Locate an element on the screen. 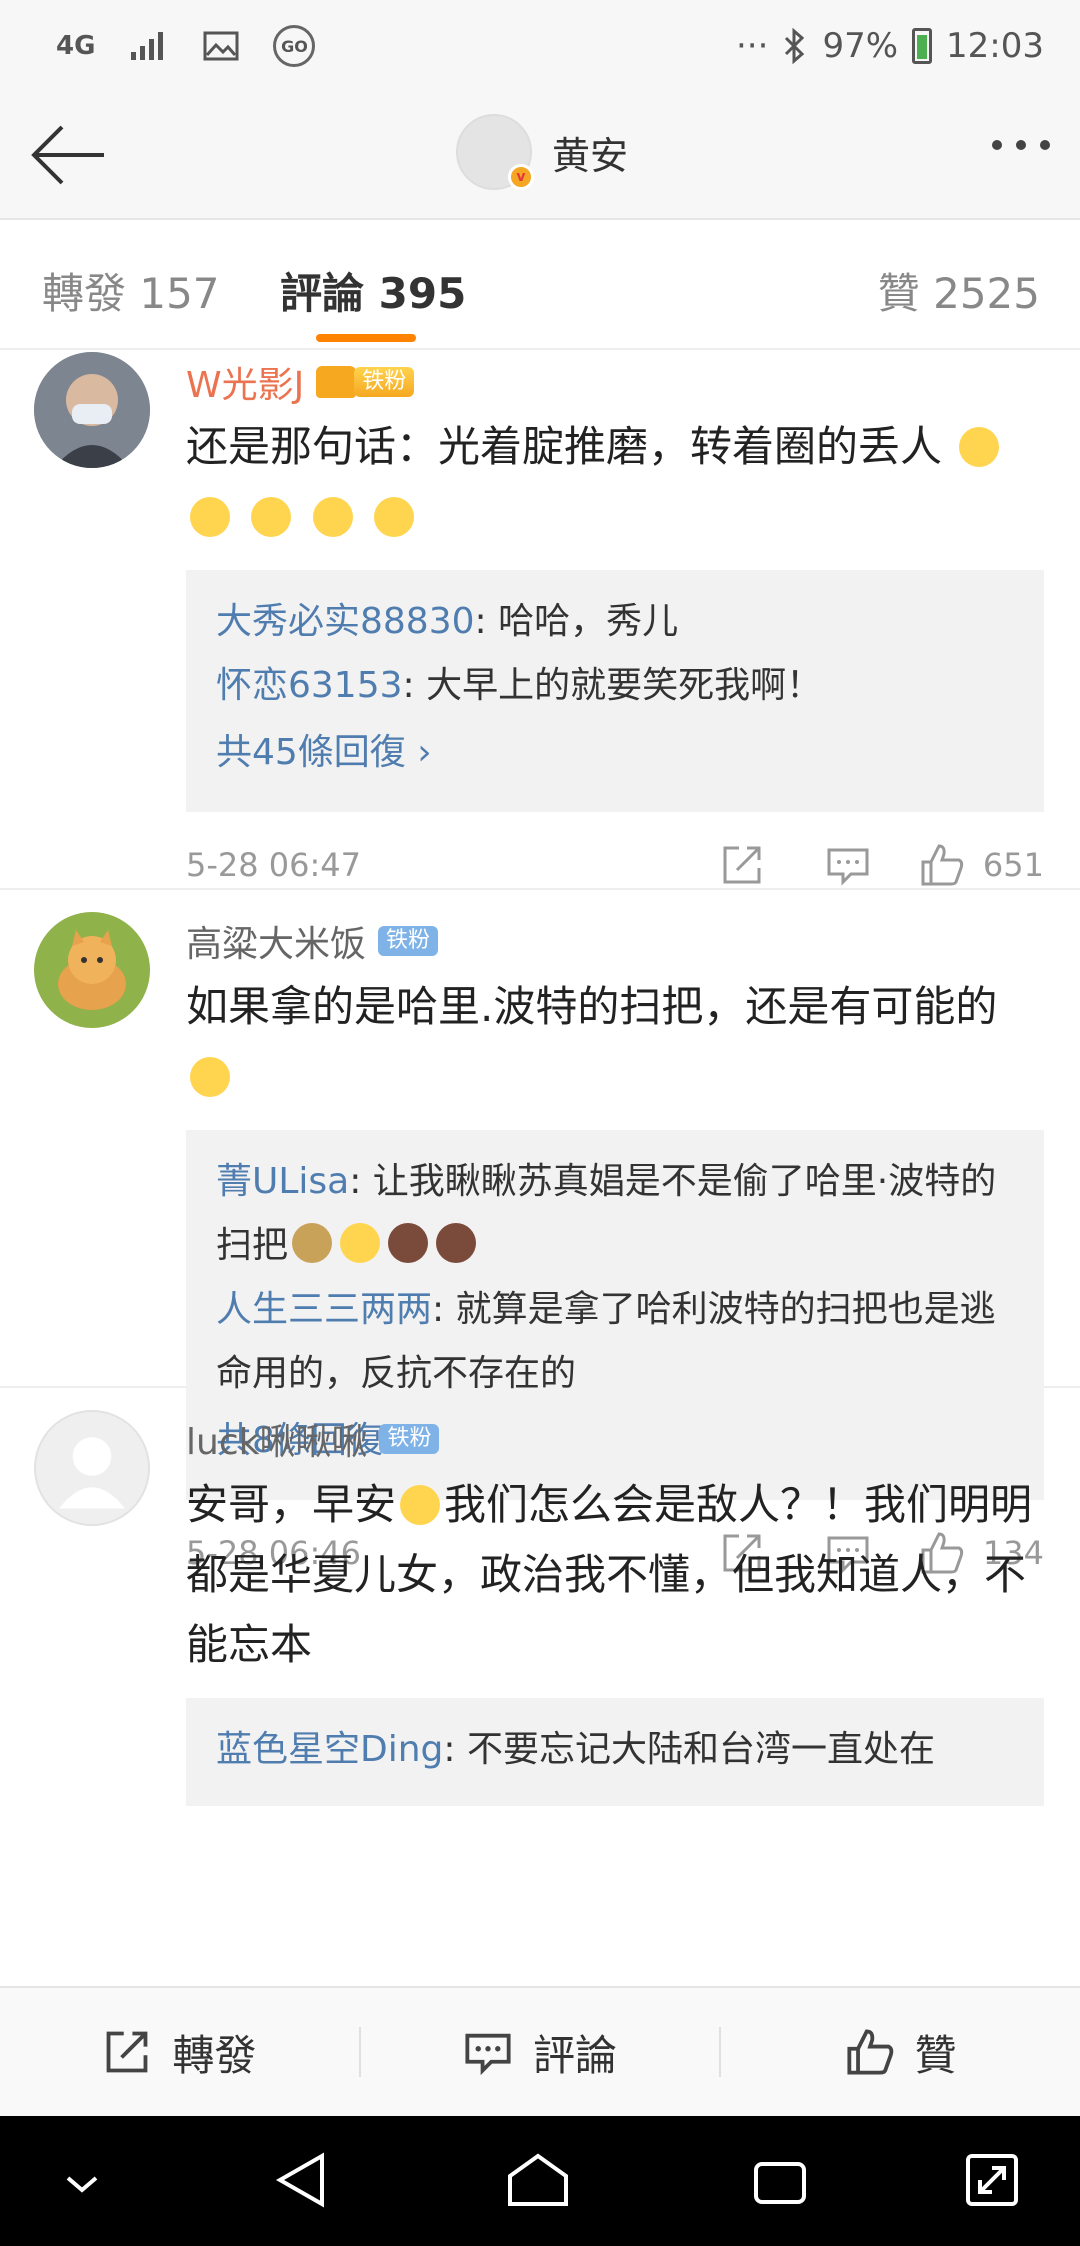 This screenshot has width=1080, height=2246. crown-icon is located at coordinates (336, 382).